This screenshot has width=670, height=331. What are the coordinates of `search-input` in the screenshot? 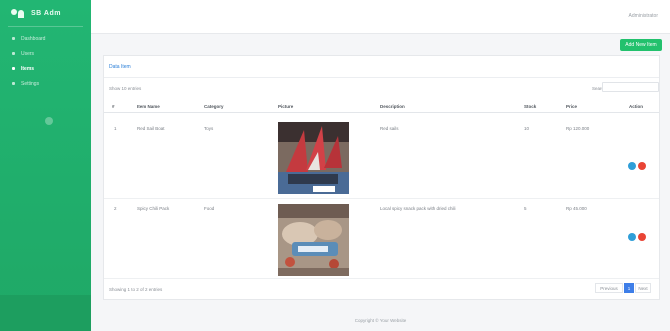 It's located at (630, 87).